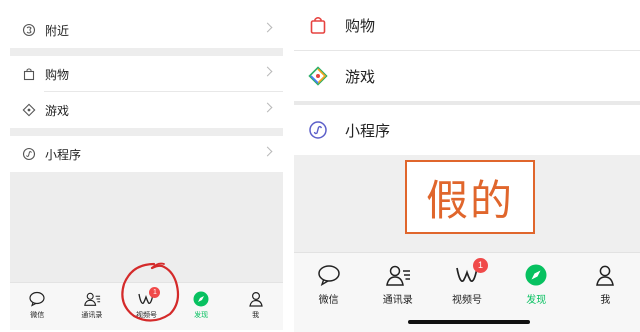  I want to click on bottom-tab-bar: 微信 通讯录 1 视频号 发现 我, so click(146, 306).